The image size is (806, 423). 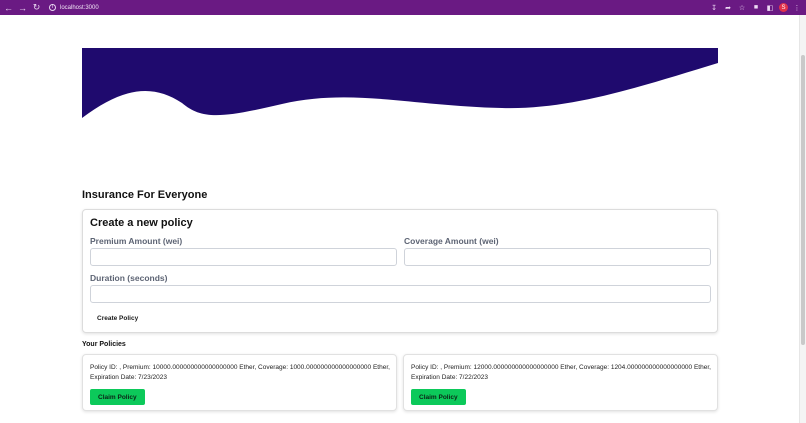 I want to click on page-scrollbar, so click(x=802, y=219).